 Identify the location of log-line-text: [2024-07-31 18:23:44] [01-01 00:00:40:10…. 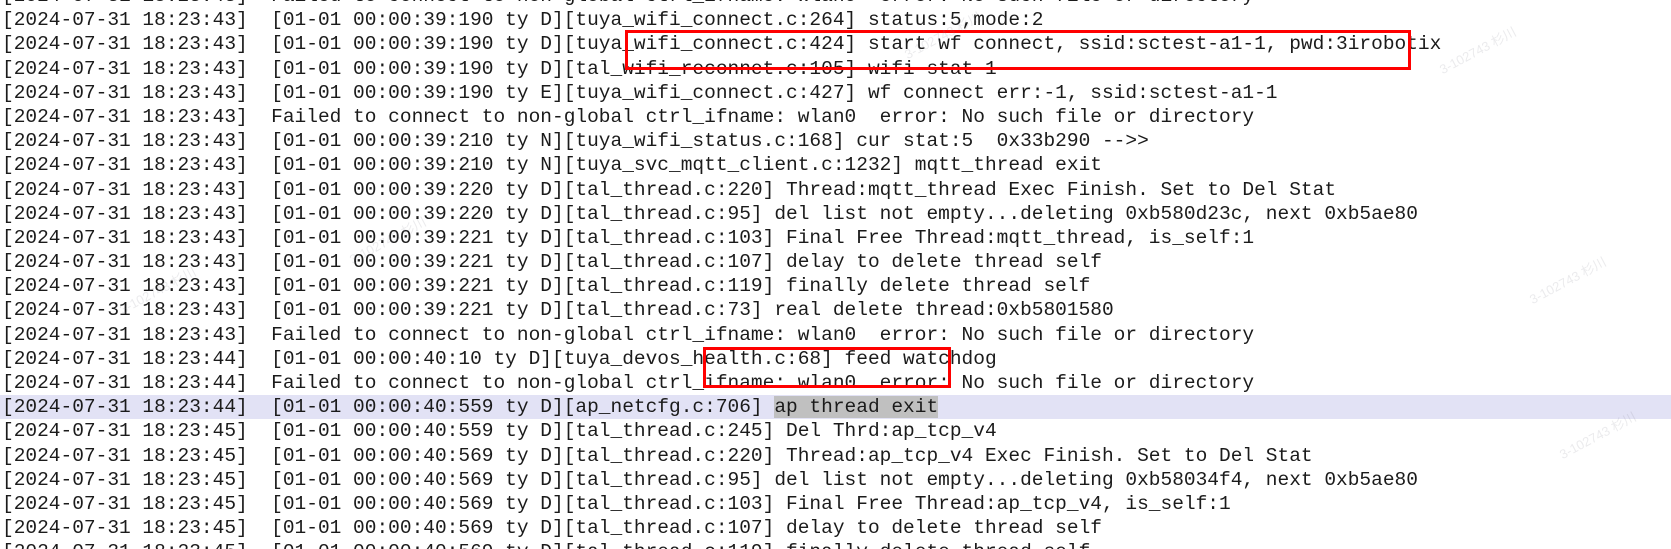
(499, 358).